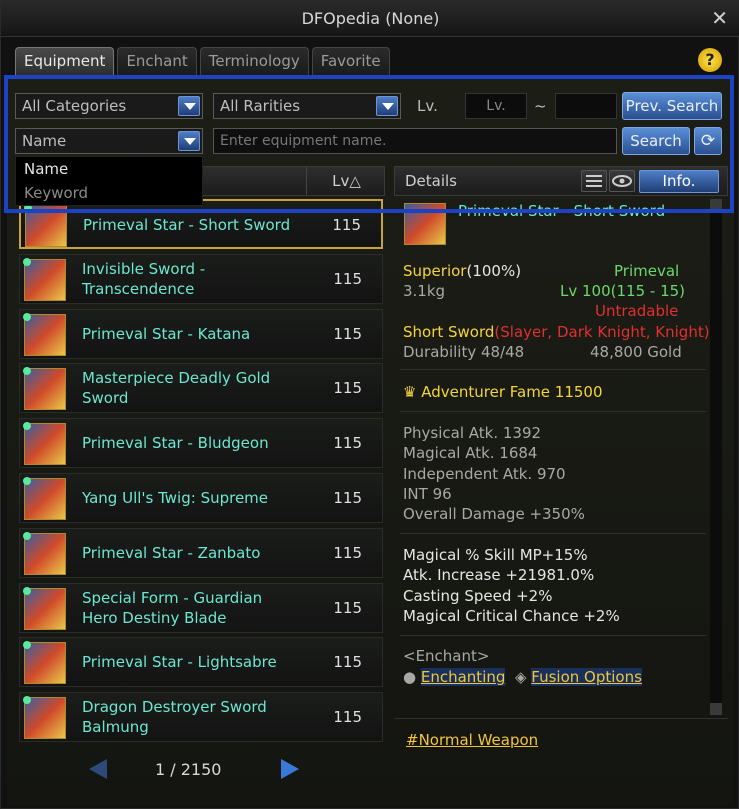 The height and width of the screenshot is (809, 739). I want to click on menu-option-keyword: Keyword, so click(109, 193).